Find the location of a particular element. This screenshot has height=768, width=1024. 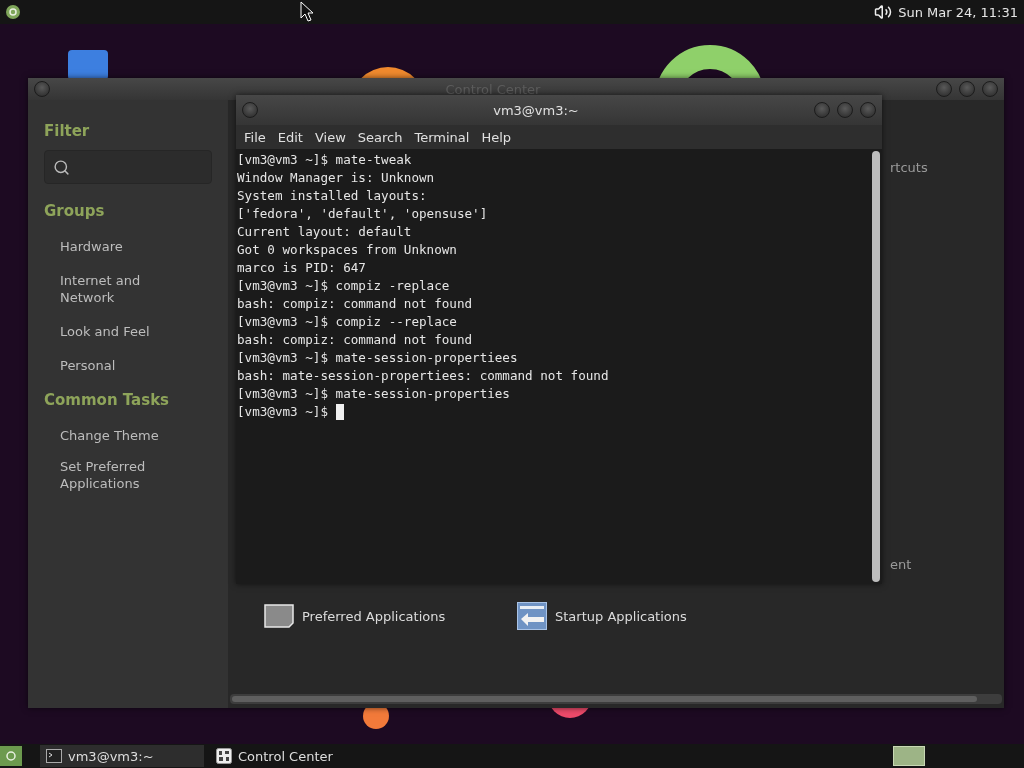

search-field is located at coordinates (128, 167).